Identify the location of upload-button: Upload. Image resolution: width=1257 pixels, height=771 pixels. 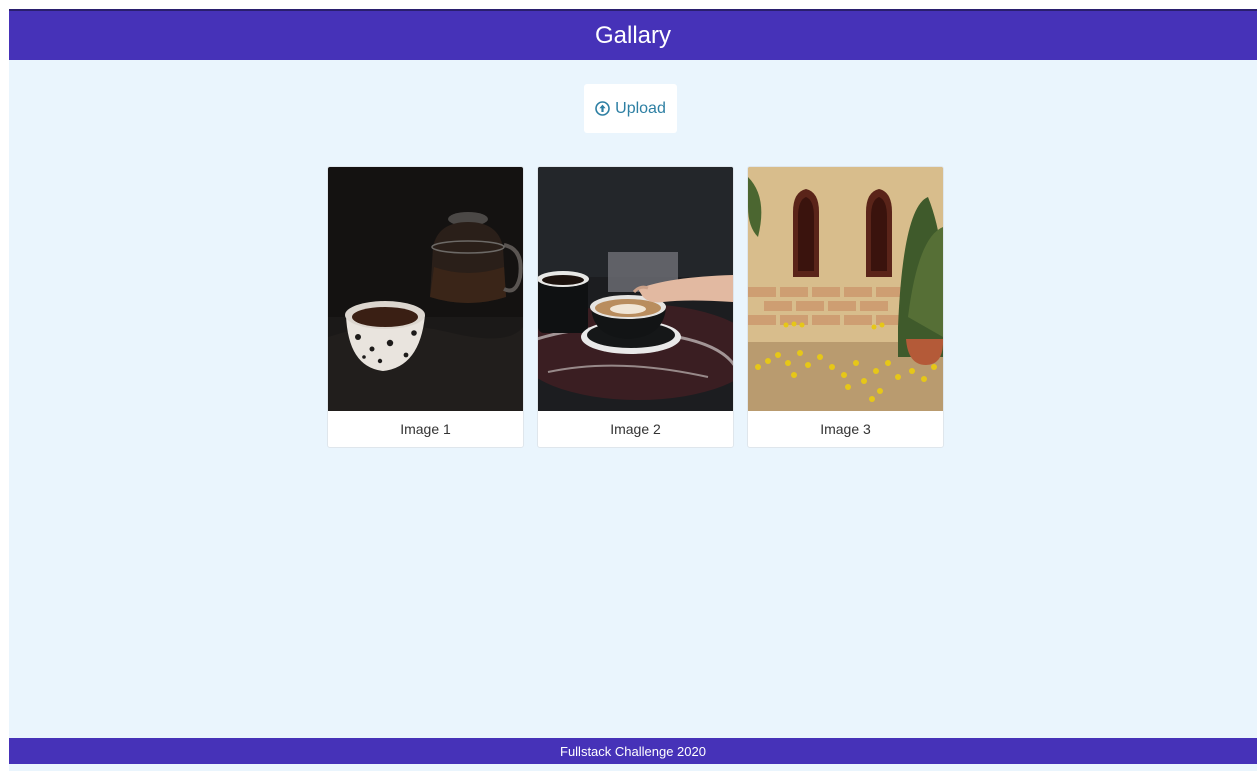
(630, 108).